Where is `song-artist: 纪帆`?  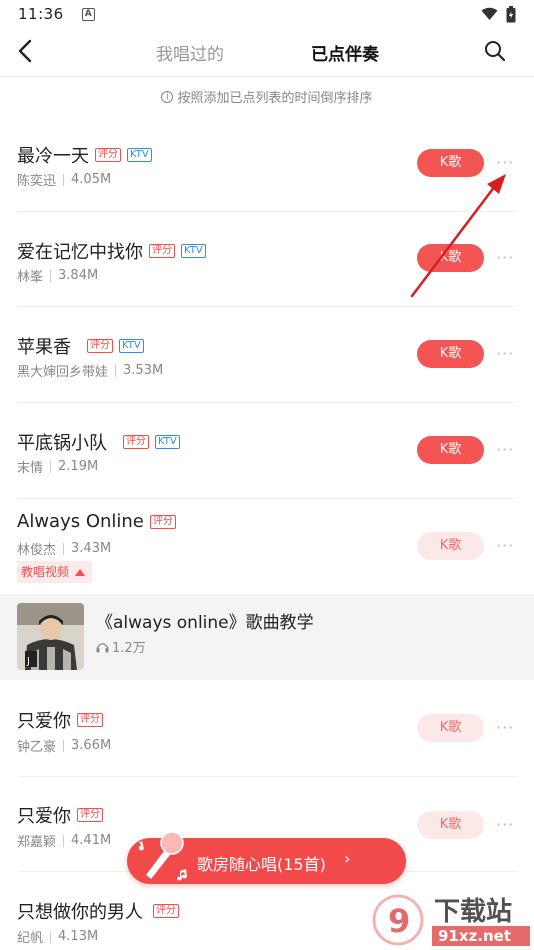
song-artist: 纪帆 is located at coordinates (30, 938).